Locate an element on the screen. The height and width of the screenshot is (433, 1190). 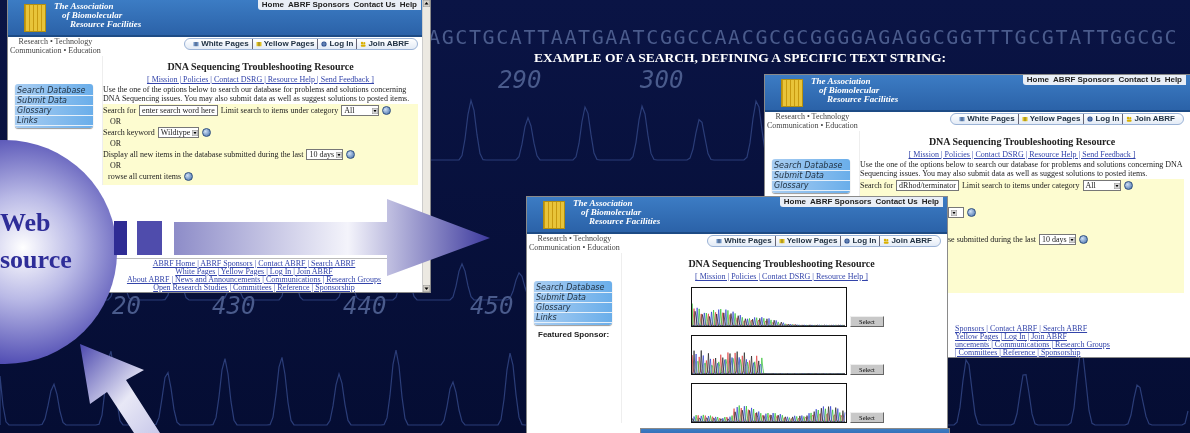
keyword-select-field: Wildtype is located at coordinates (178, 133).